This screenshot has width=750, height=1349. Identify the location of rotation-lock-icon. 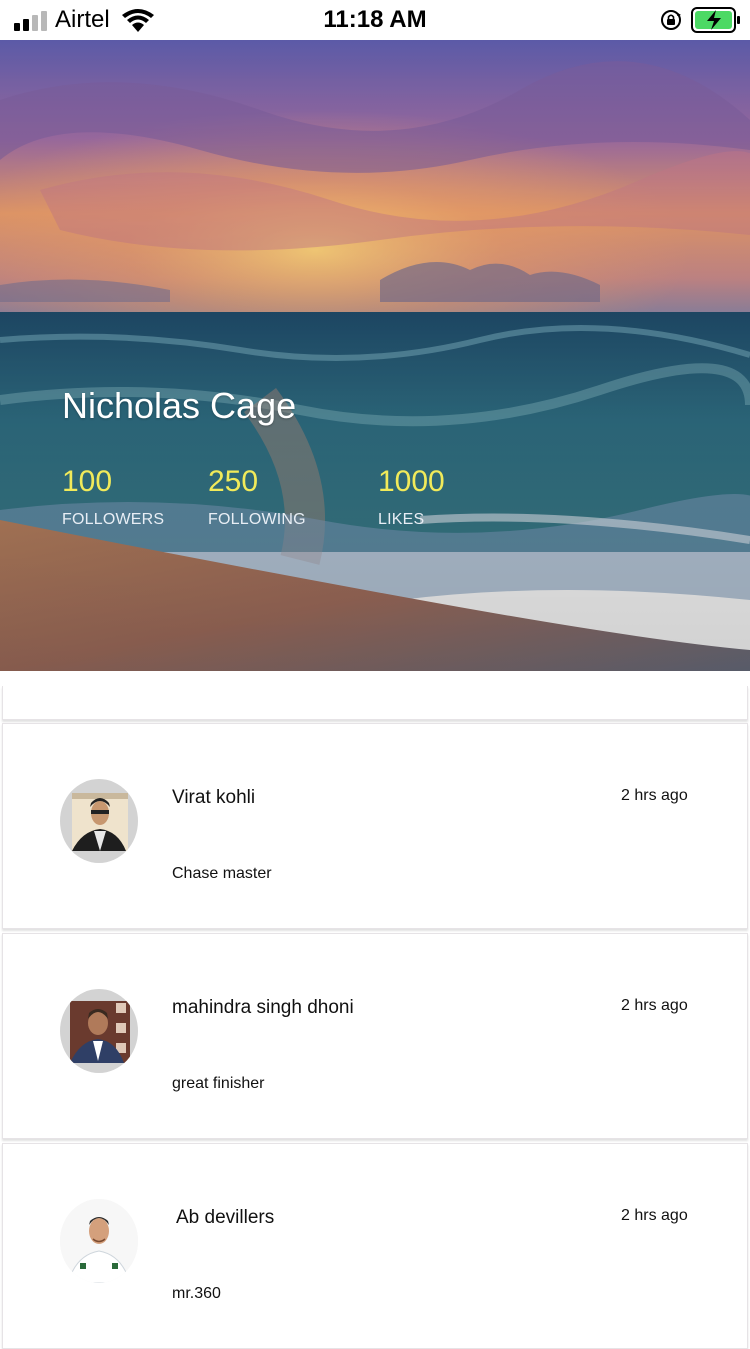
(671, 20).